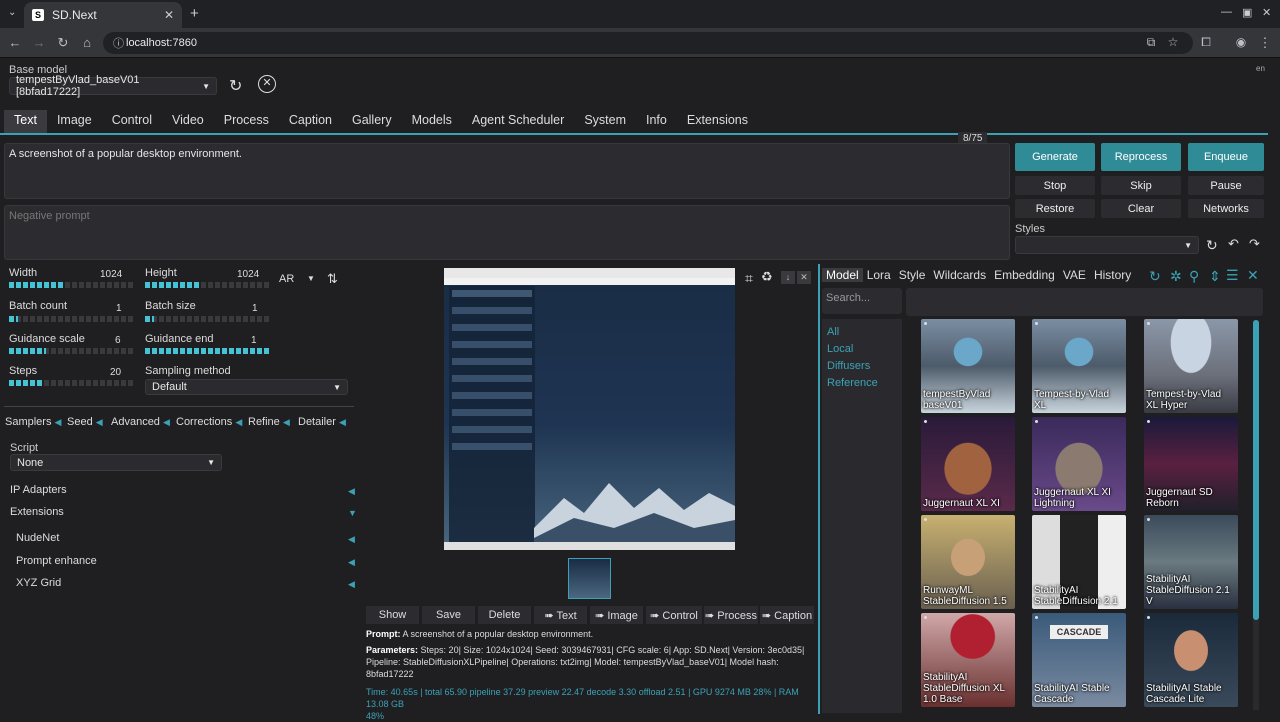 The height and width of the screenshot is (722, 1280). What do you see at coordinates (352, 513) in the screenshot?
I see `collapse-down-icon: ▼` at bounding box center [352, 513].